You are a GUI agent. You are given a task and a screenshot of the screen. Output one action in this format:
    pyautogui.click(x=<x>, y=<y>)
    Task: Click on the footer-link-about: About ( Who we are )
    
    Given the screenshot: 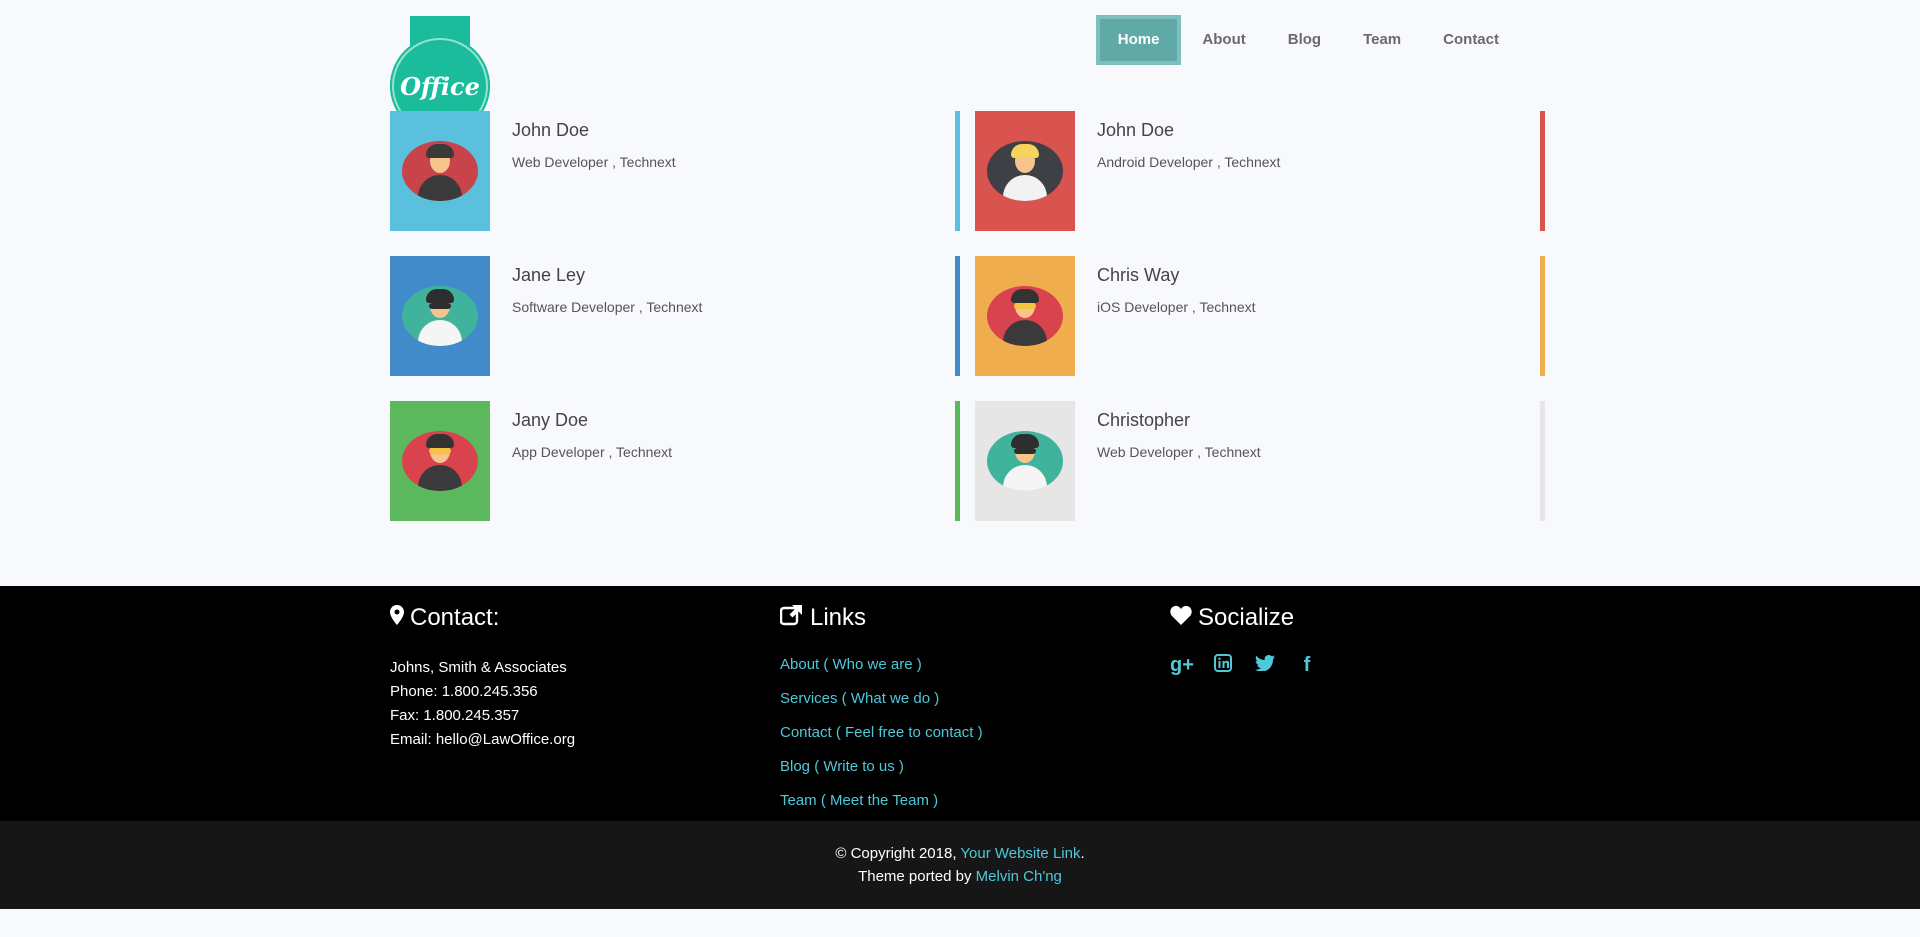 What is the action you would take?
    pyautogui.click(x=881, y=665)
    